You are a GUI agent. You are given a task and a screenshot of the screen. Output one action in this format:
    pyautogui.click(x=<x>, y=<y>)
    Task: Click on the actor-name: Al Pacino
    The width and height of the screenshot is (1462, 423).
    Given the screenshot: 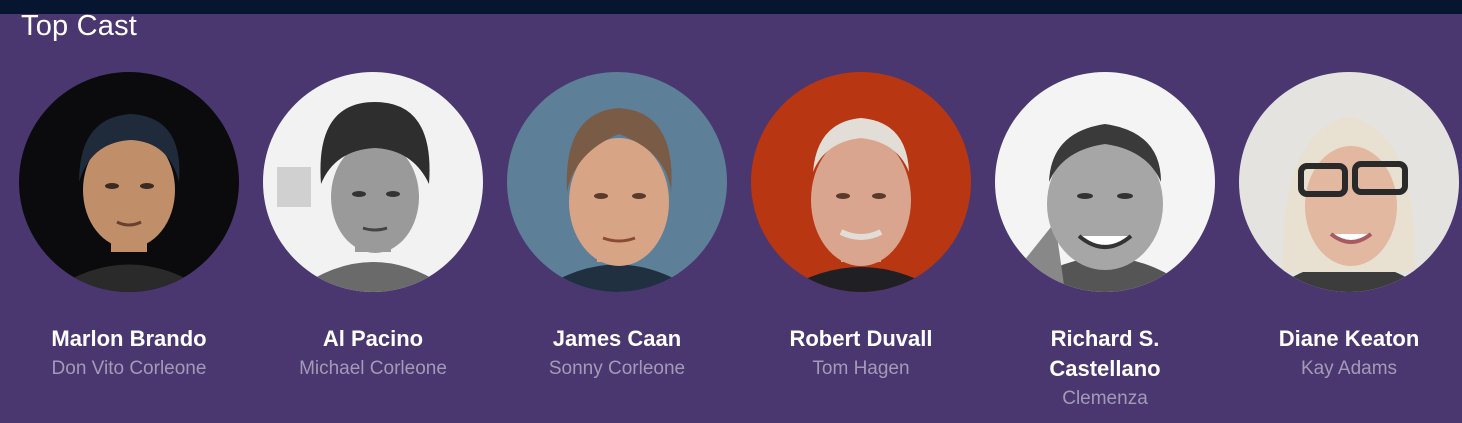 What is the action you would take?
    pyautogui.click(x=373, y=339)
    